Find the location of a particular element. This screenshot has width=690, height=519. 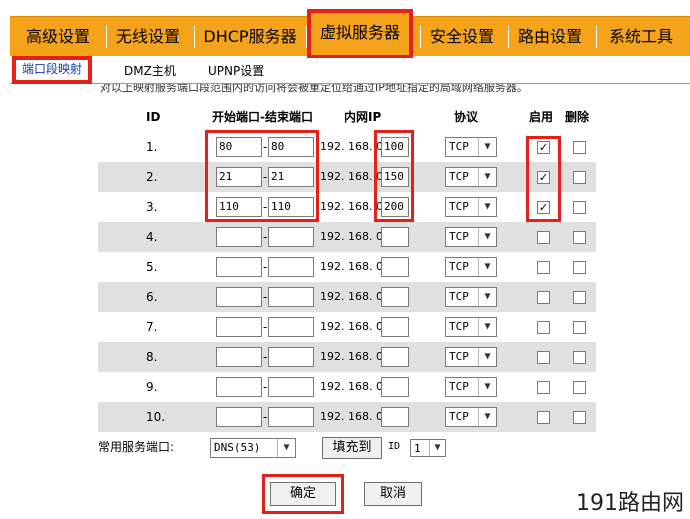

row-id: 5. is located at coordinates (152, 267).